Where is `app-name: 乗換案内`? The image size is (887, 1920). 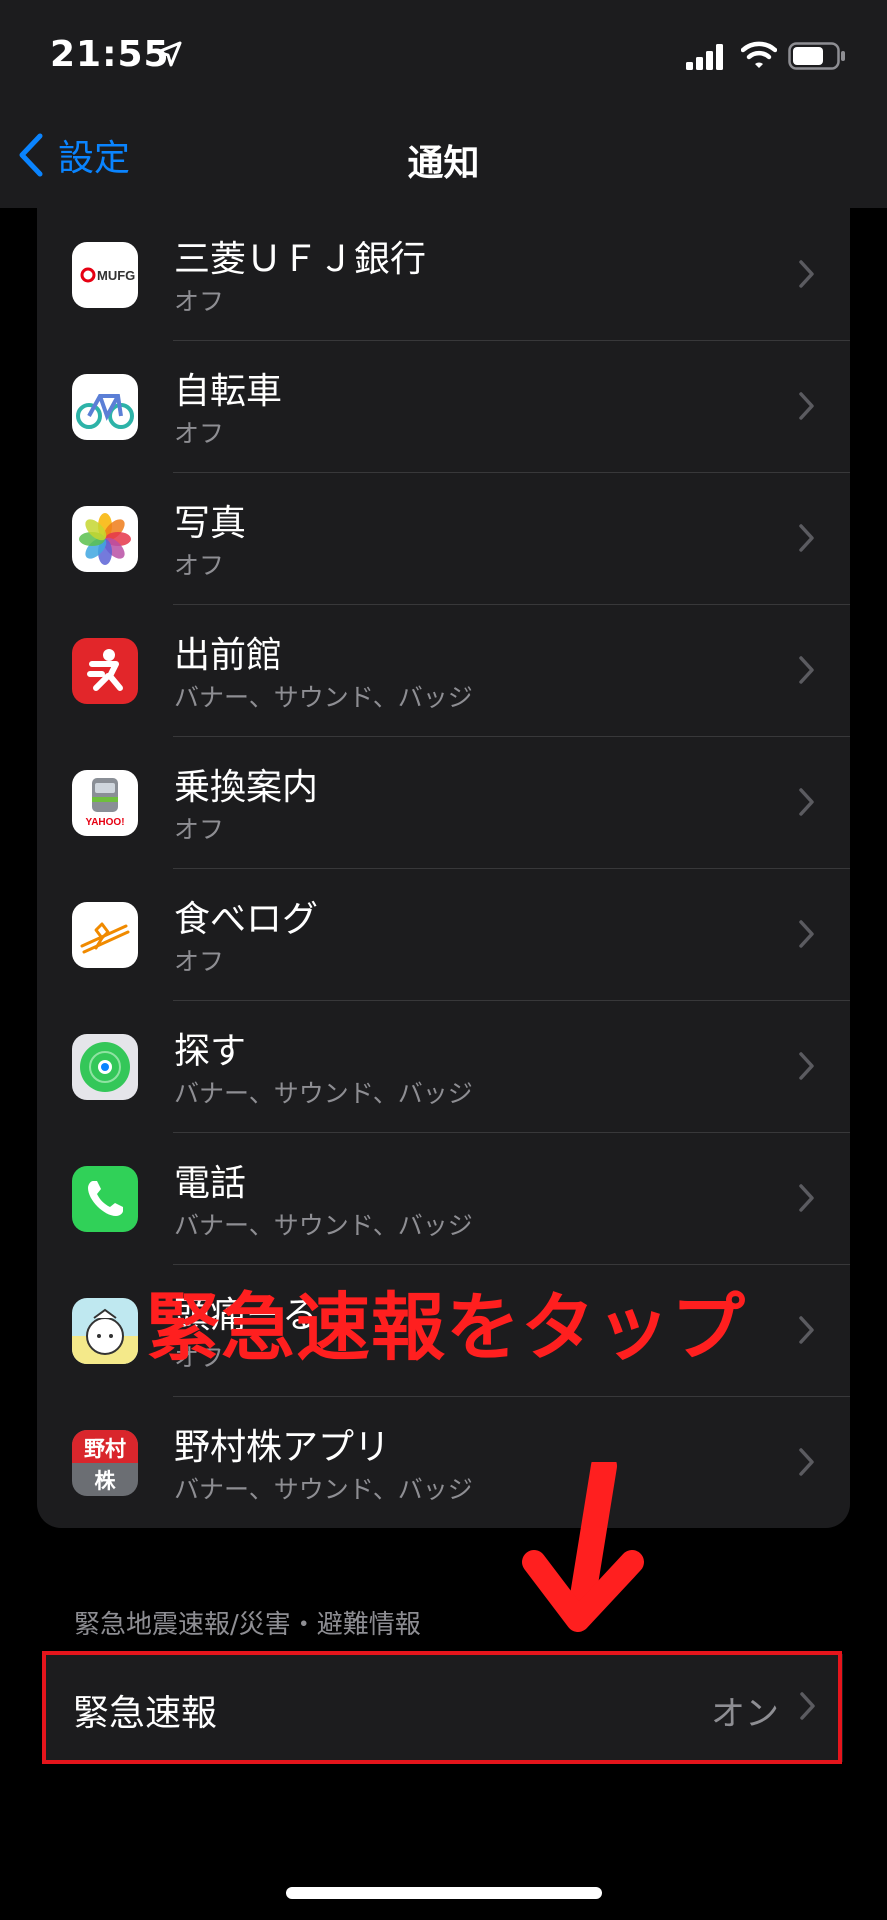
app-name: 乗換案内 is located at coordinates (246, 787).